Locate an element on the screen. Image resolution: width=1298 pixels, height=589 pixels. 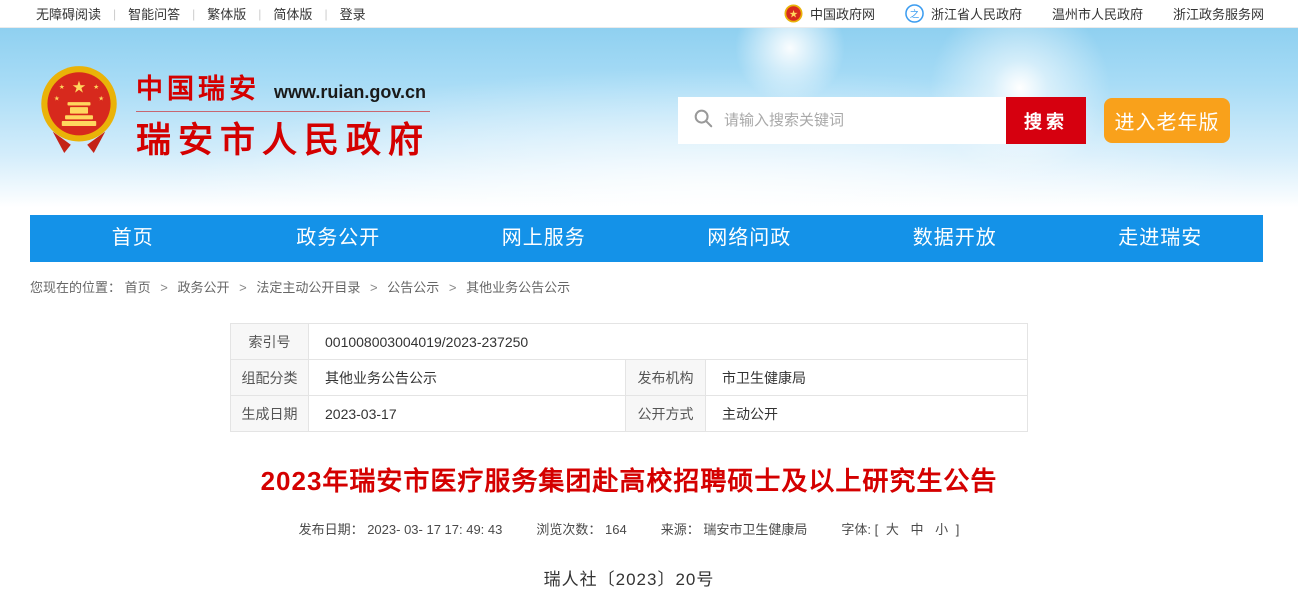
disclosure-method-value: 主动公开 is located at coordinates (866, 413).